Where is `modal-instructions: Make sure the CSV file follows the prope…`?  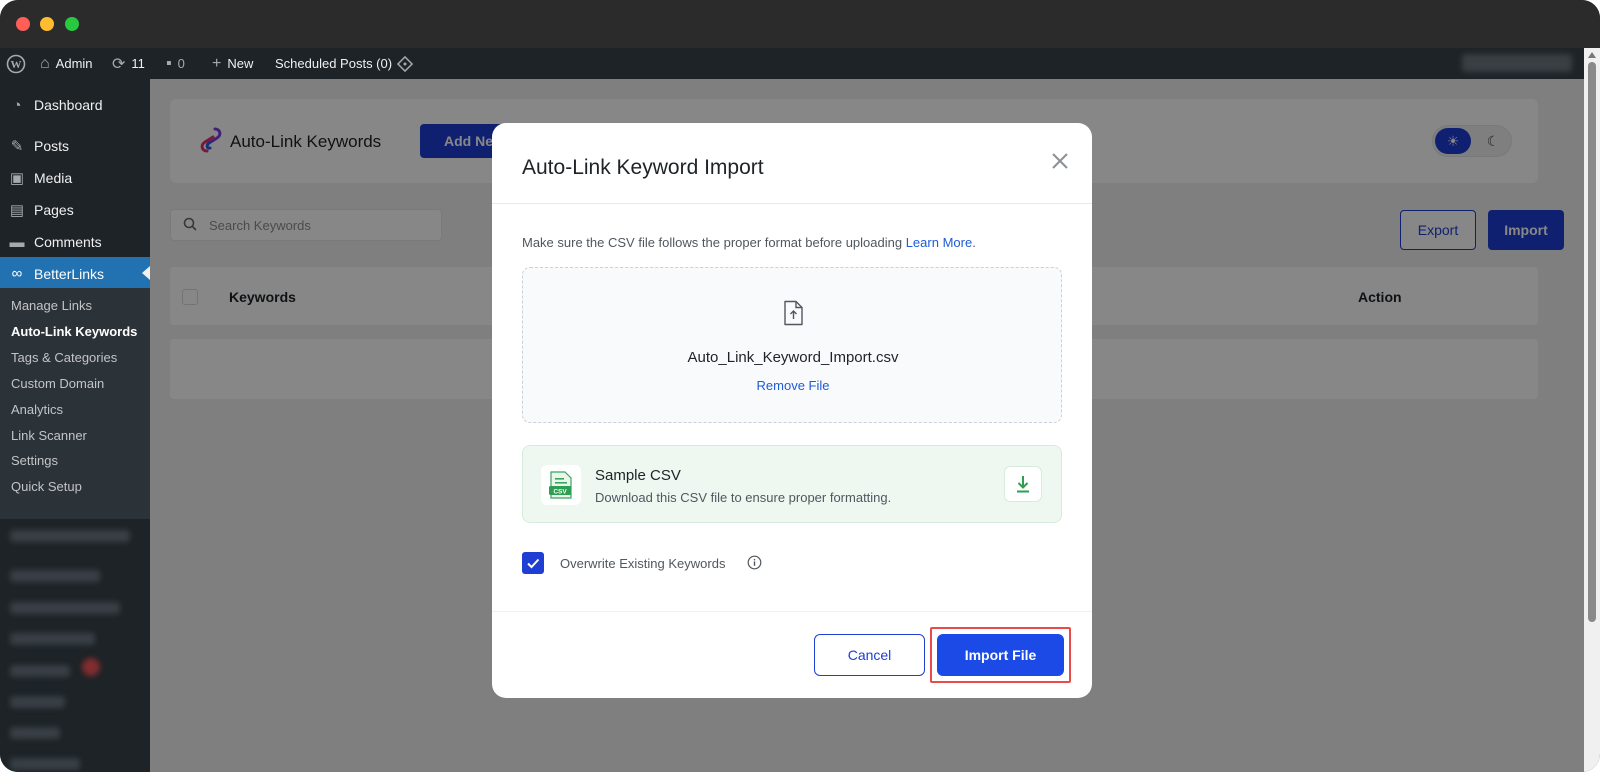
modal-instructions: Make sure the CSV file follows the prope… is located at coordinates (749, 242).